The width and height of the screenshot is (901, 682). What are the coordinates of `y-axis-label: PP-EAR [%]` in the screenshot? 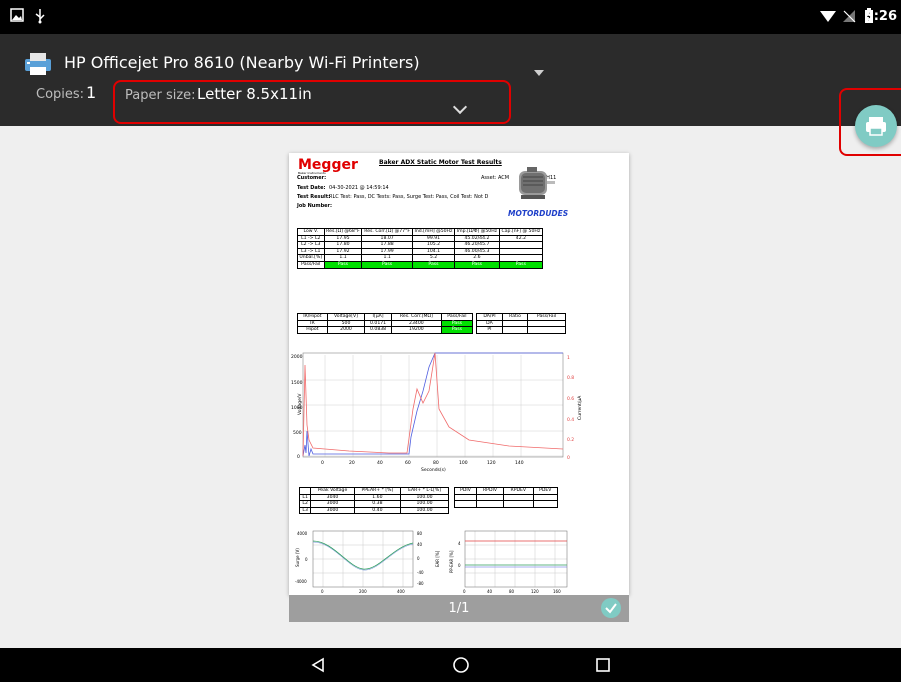 It's located at (451, 561).